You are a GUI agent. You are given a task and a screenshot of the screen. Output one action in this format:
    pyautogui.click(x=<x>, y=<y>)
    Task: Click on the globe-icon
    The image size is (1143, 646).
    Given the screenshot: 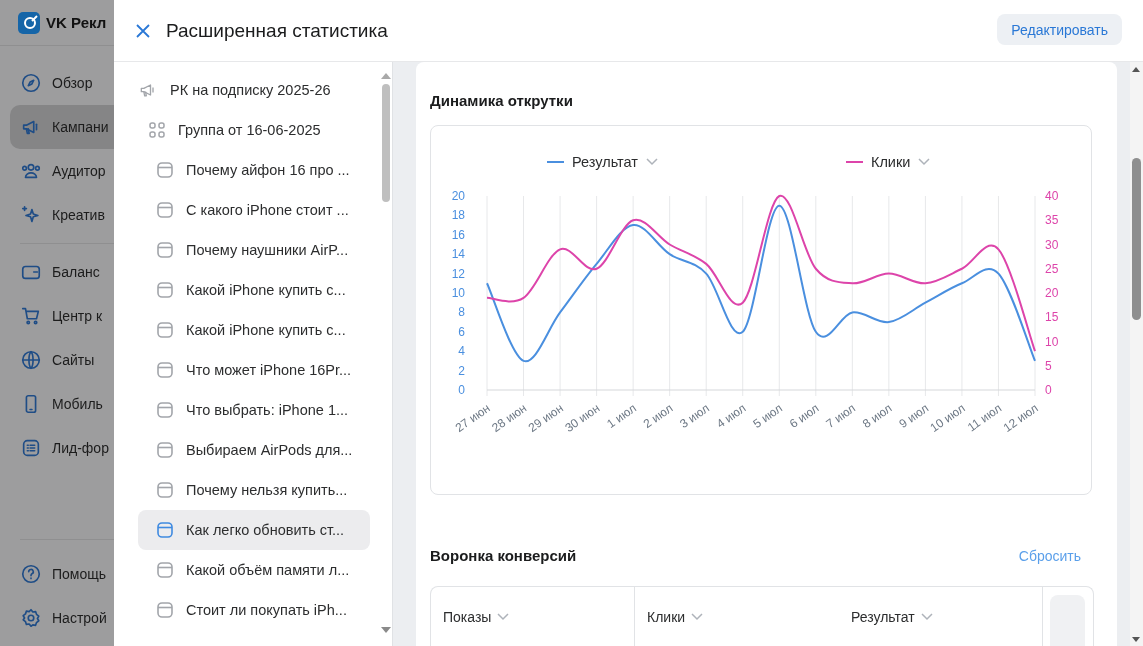 What is the action you would take?
    pyautogui.click(x=31, y=360)
    